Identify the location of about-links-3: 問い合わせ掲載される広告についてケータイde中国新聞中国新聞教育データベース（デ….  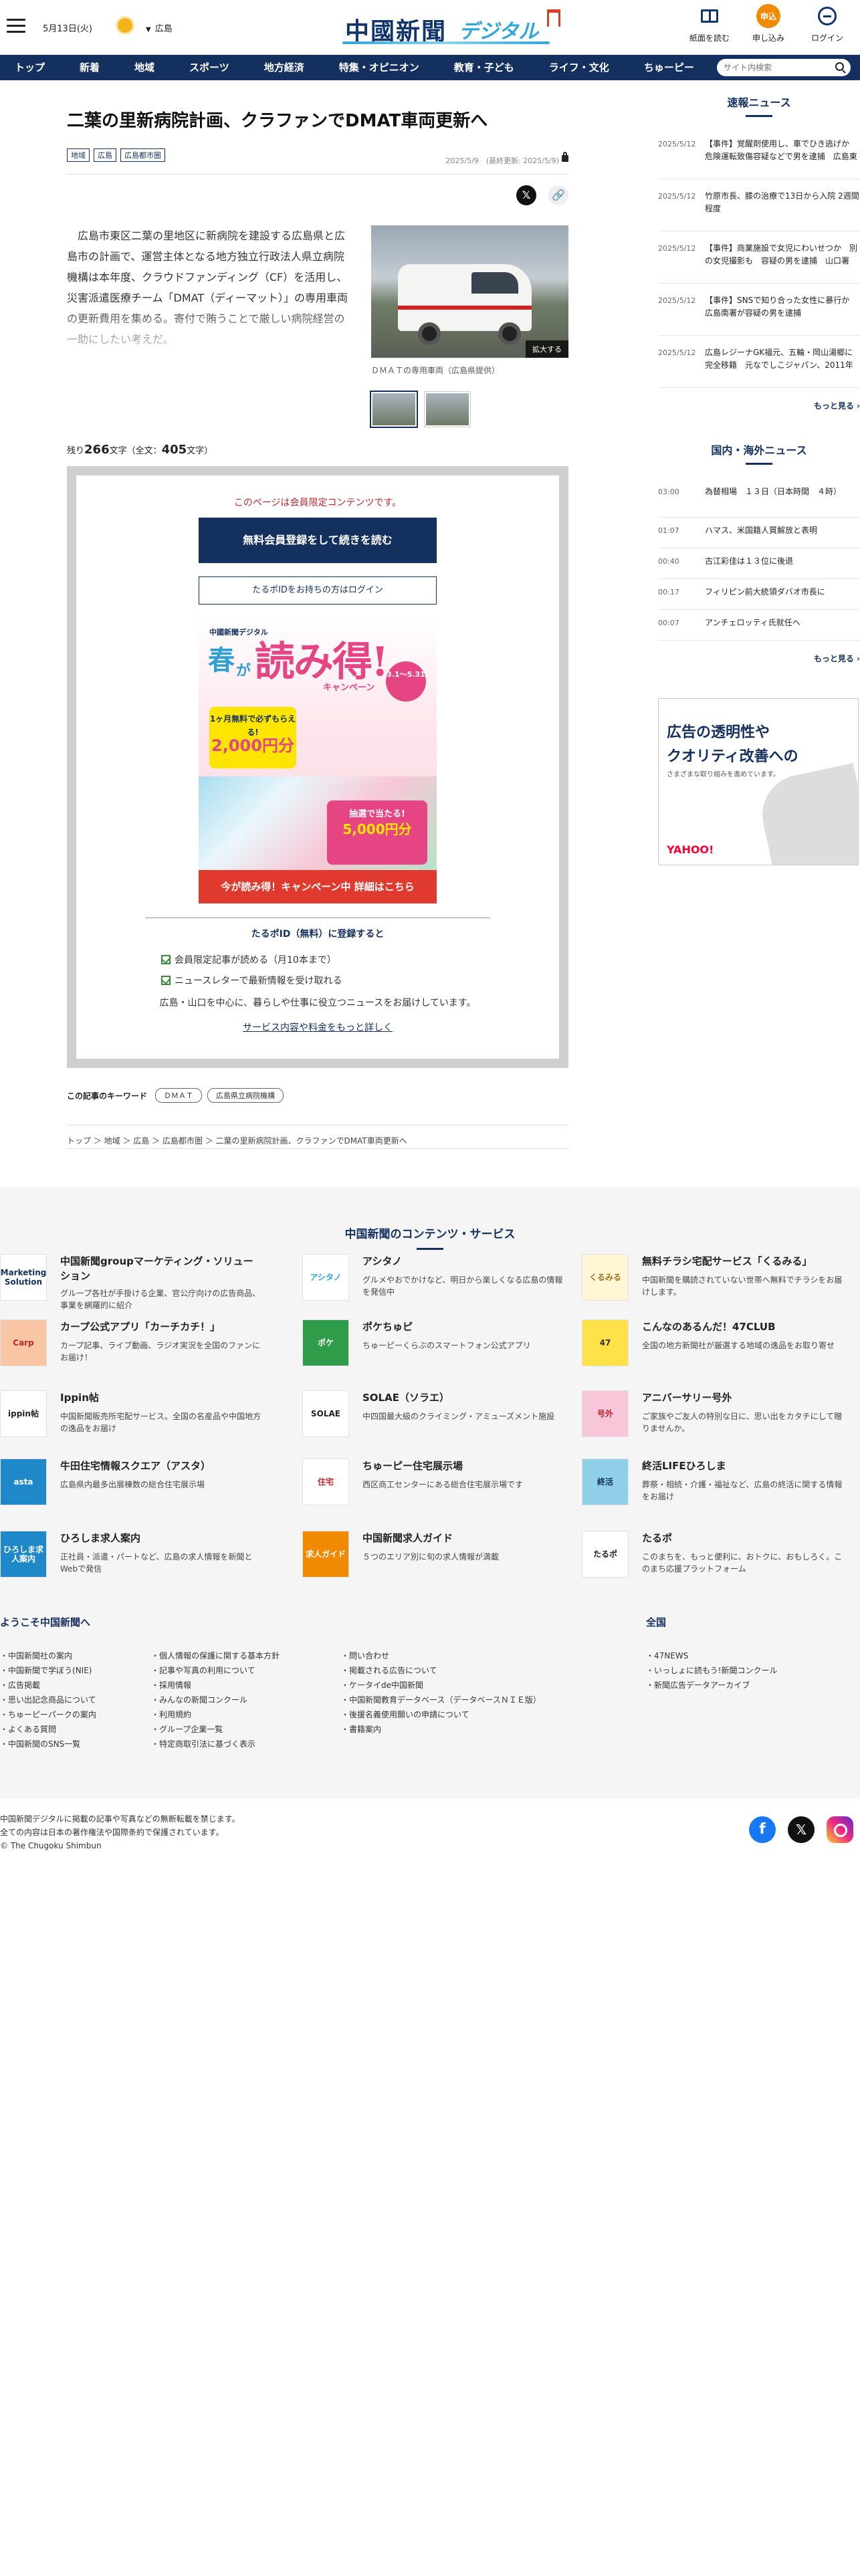
(441, 1693).